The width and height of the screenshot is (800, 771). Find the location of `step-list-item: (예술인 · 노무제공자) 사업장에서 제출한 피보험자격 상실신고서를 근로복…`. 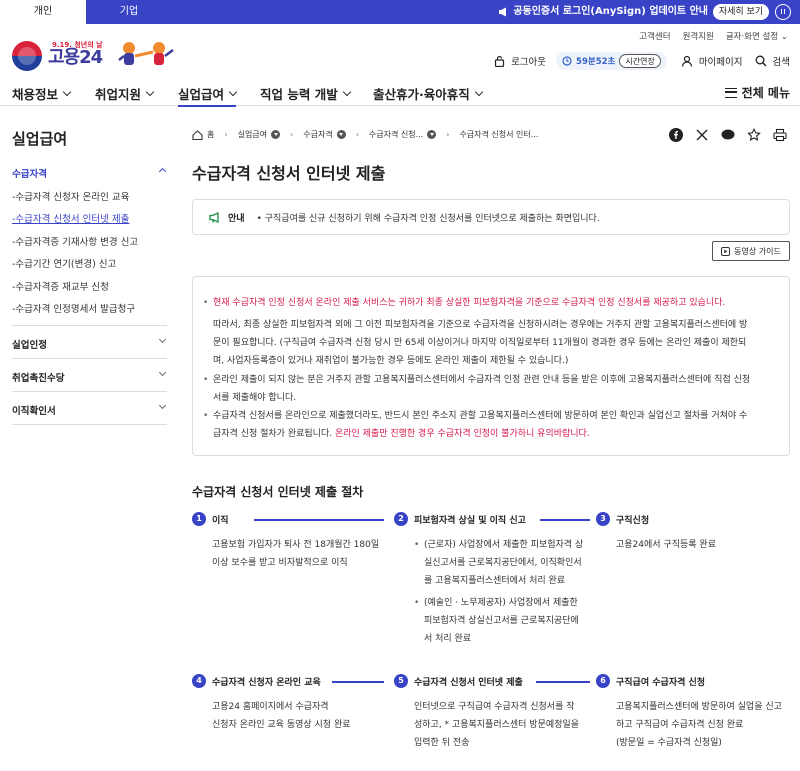

step-list-item: (예술인 · 노무제공자) 사업장에서 제출한 피보험자격 상실신고서를 근로복… is located at coordinates (499, 621).